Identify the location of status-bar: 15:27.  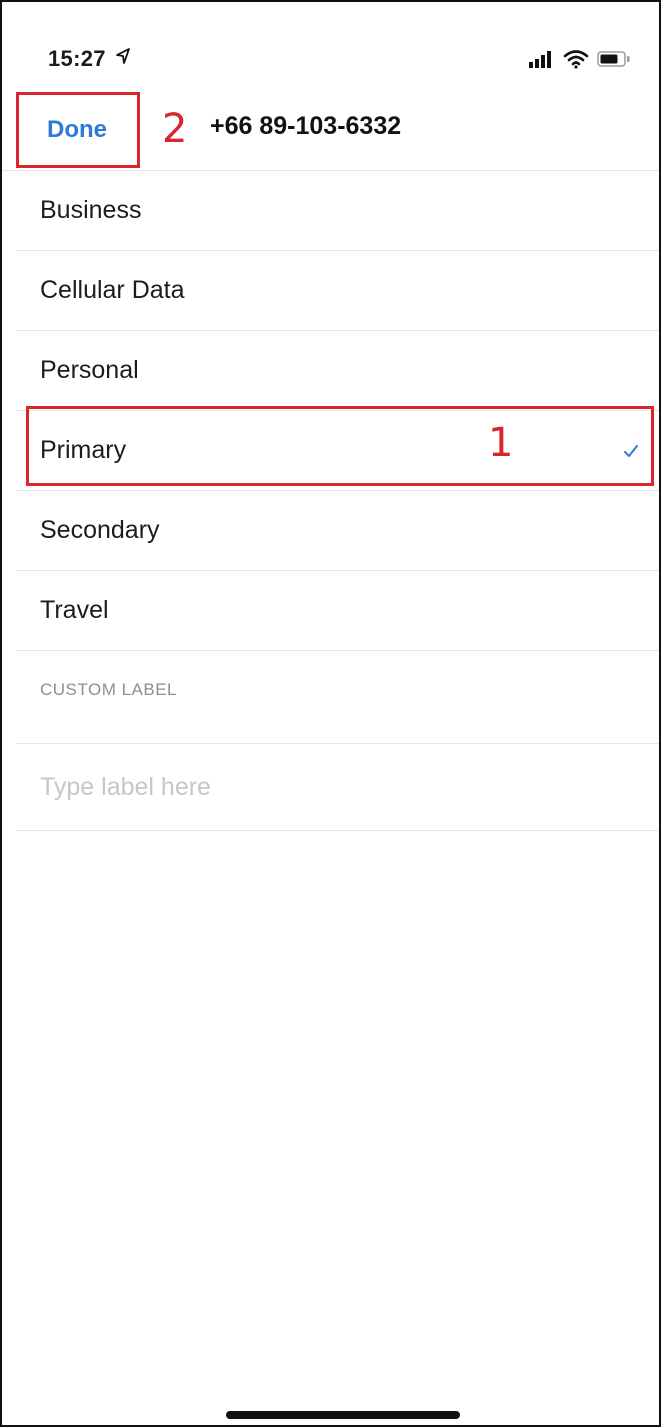
(330, 42).